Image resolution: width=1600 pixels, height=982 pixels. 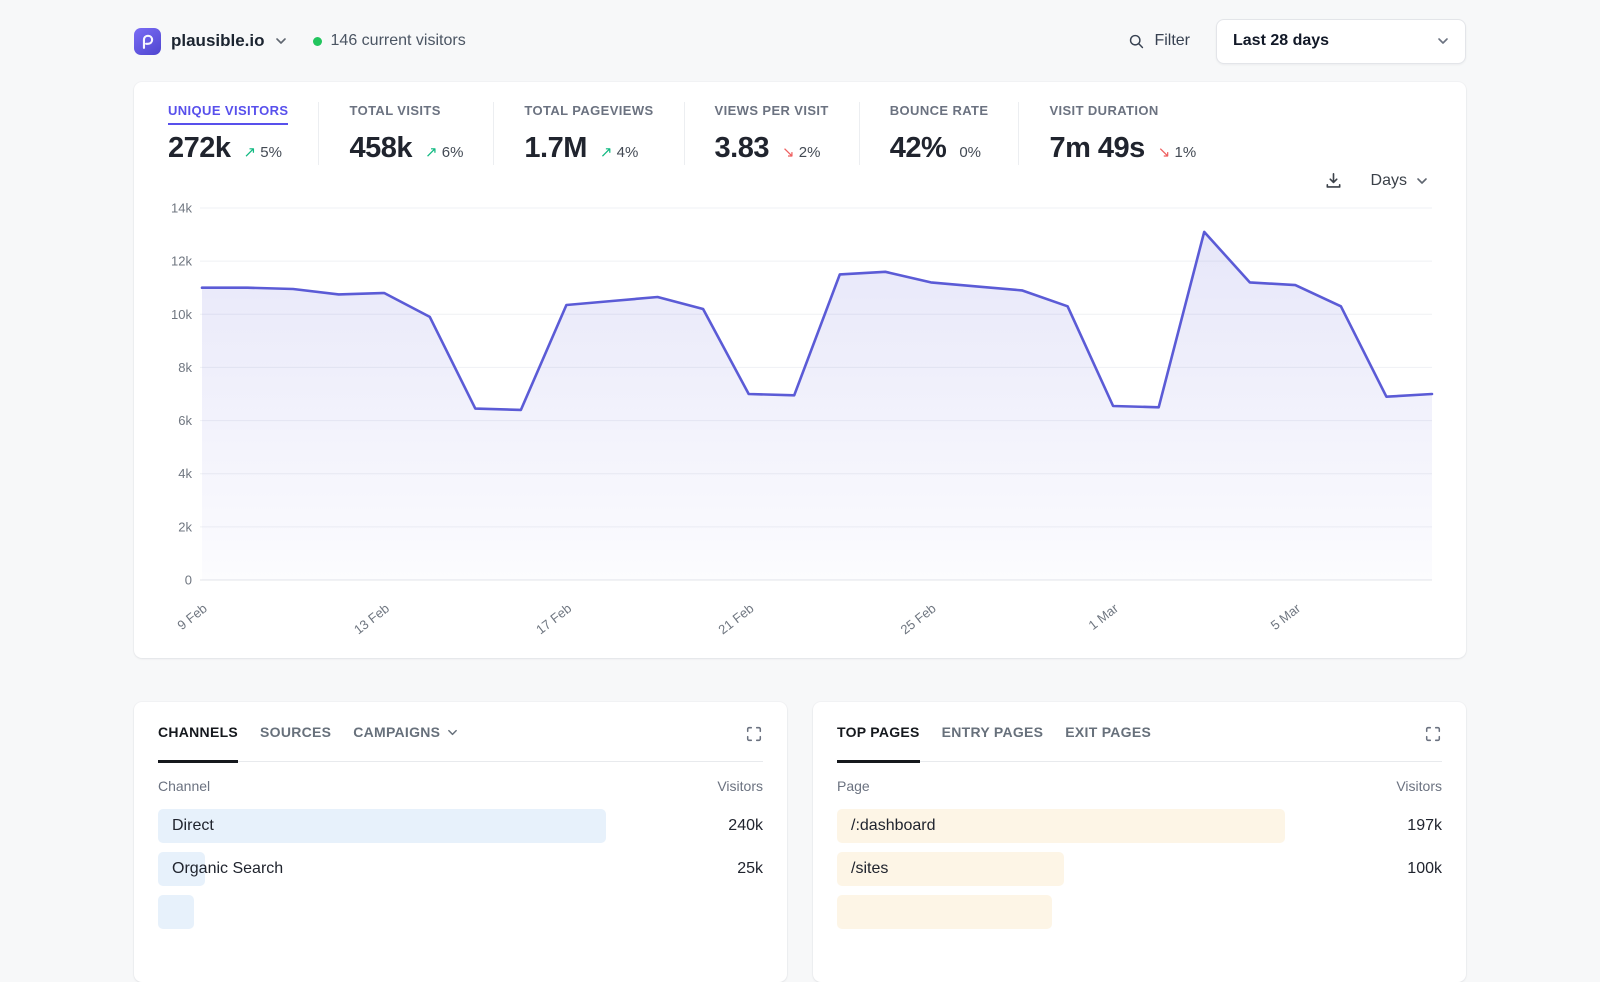 What do you see at coordinates (918, 148) in the screenshot?
I see `stat-value: 42%` at bounding box center [918, 148].